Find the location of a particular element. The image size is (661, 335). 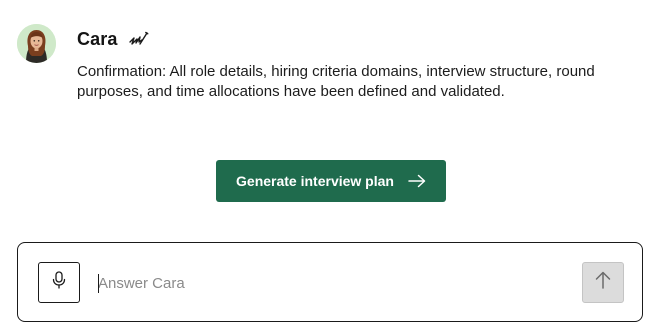

generate-interview-plan-label: Generate interview plan is located at coordinates (315, 181).